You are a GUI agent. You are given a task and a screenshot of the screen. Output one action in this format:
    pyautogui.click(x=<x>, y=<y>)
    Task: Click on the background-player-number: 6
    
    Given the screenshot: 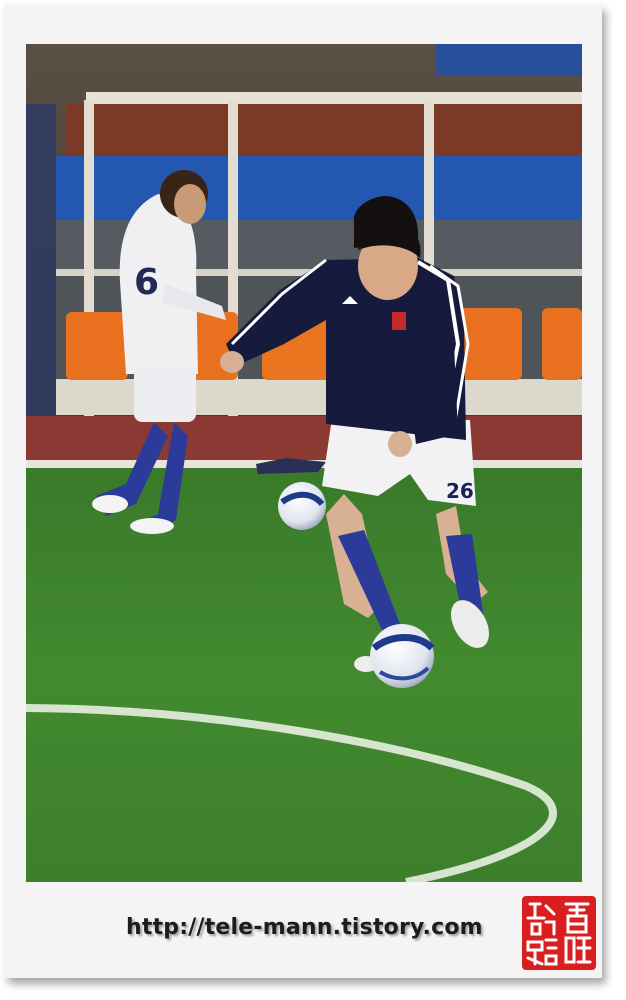 What is the action you would take?
    pyautogui.click(x=146, y=282)
    